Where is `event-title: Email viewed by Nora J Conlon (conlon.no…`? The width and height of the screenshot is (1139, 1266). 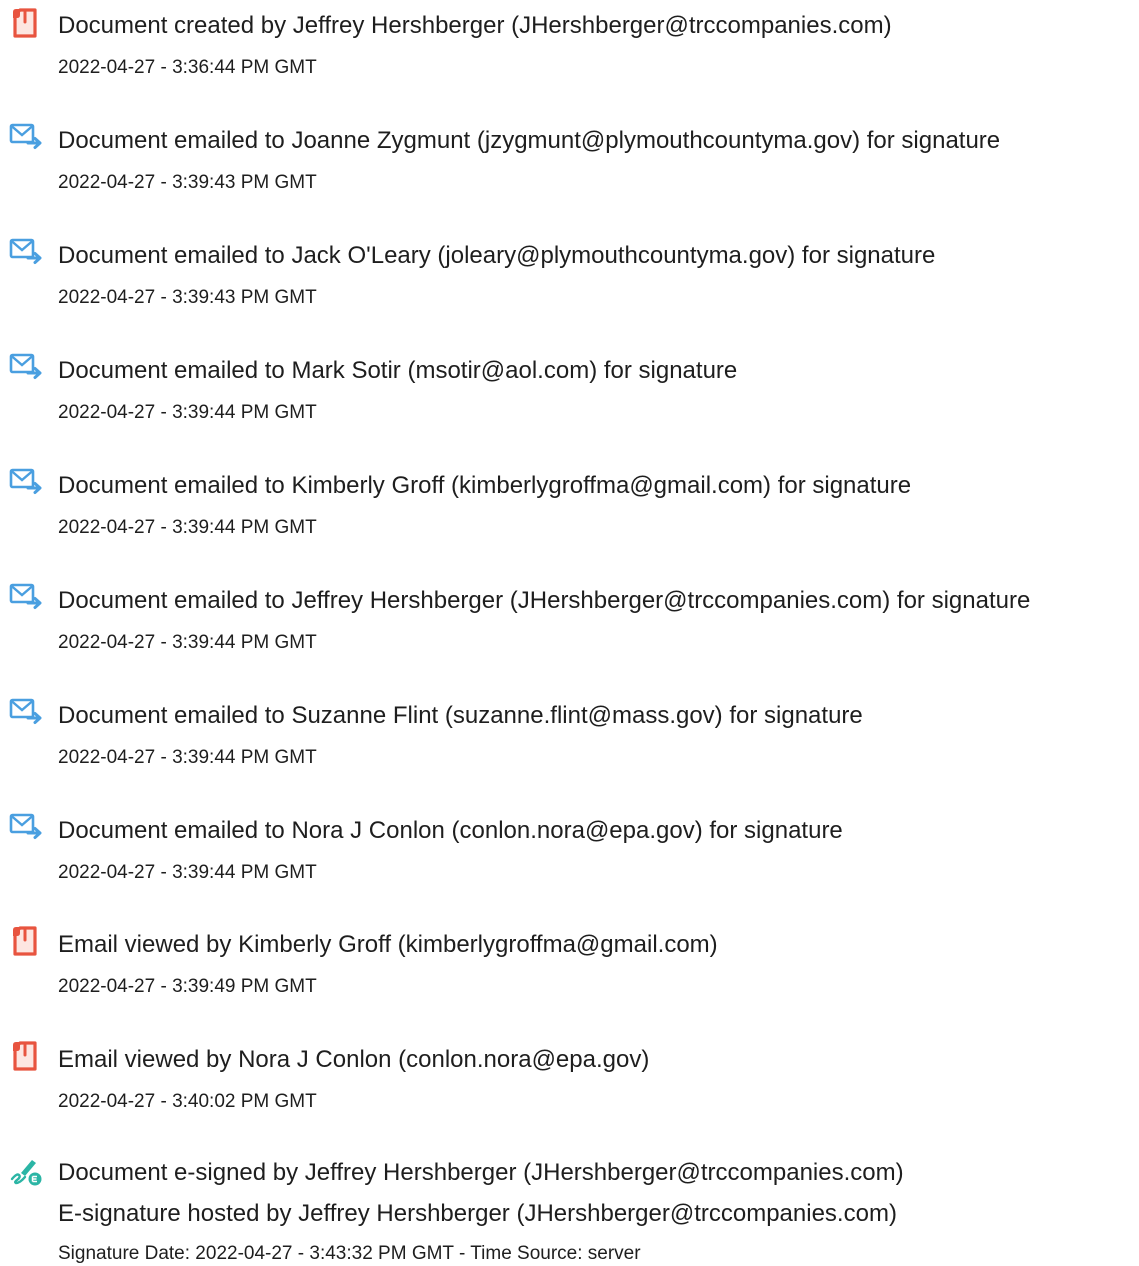 event-title: Email viewed by Nora J Conlon (conlon.no… is located at coordinates (354, 1059).